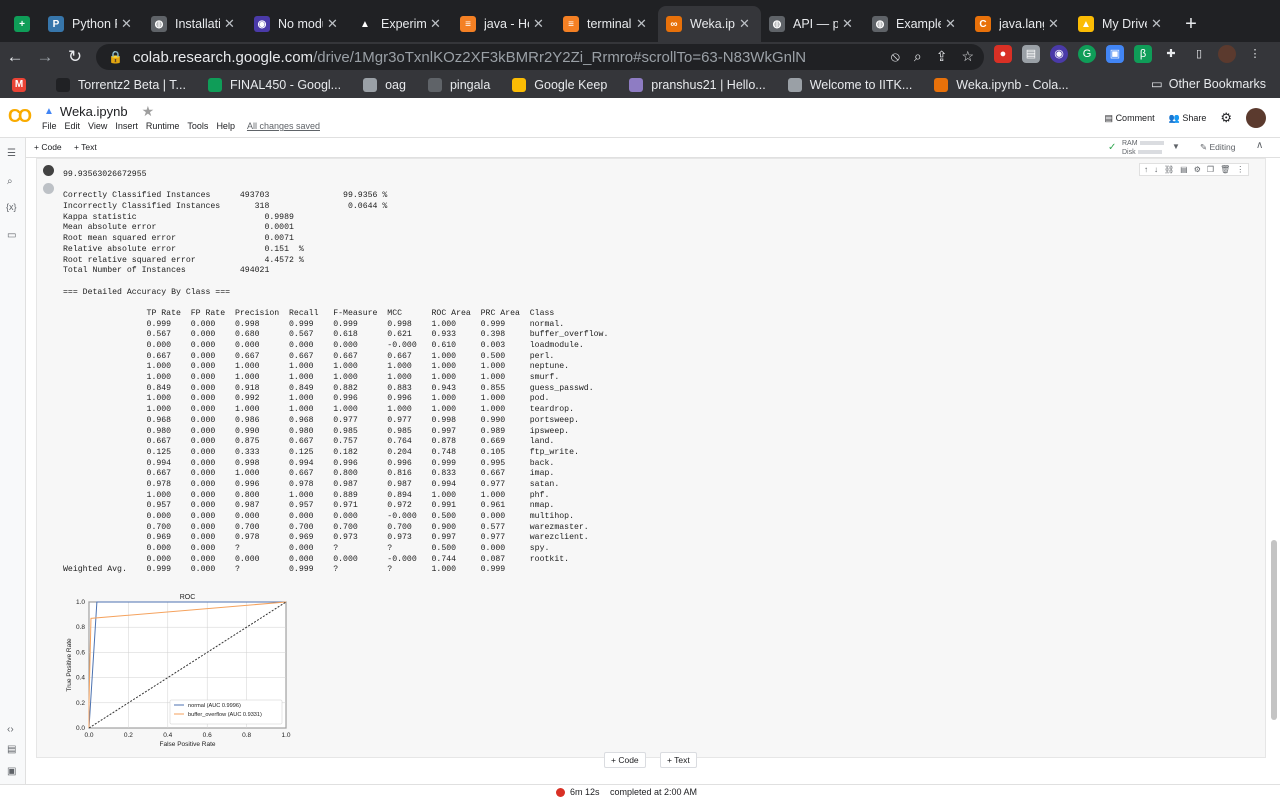  Describe the element at coordinates (1210, 169) in the screenshot. I see `mirror-cell-icon: ❐` at that location.